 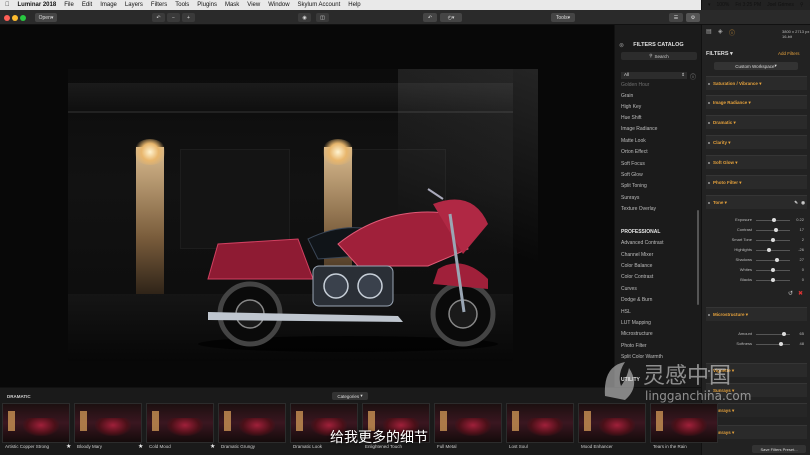 I want to click on catalog-item: Golden Hour, so click(x=635, y=85).